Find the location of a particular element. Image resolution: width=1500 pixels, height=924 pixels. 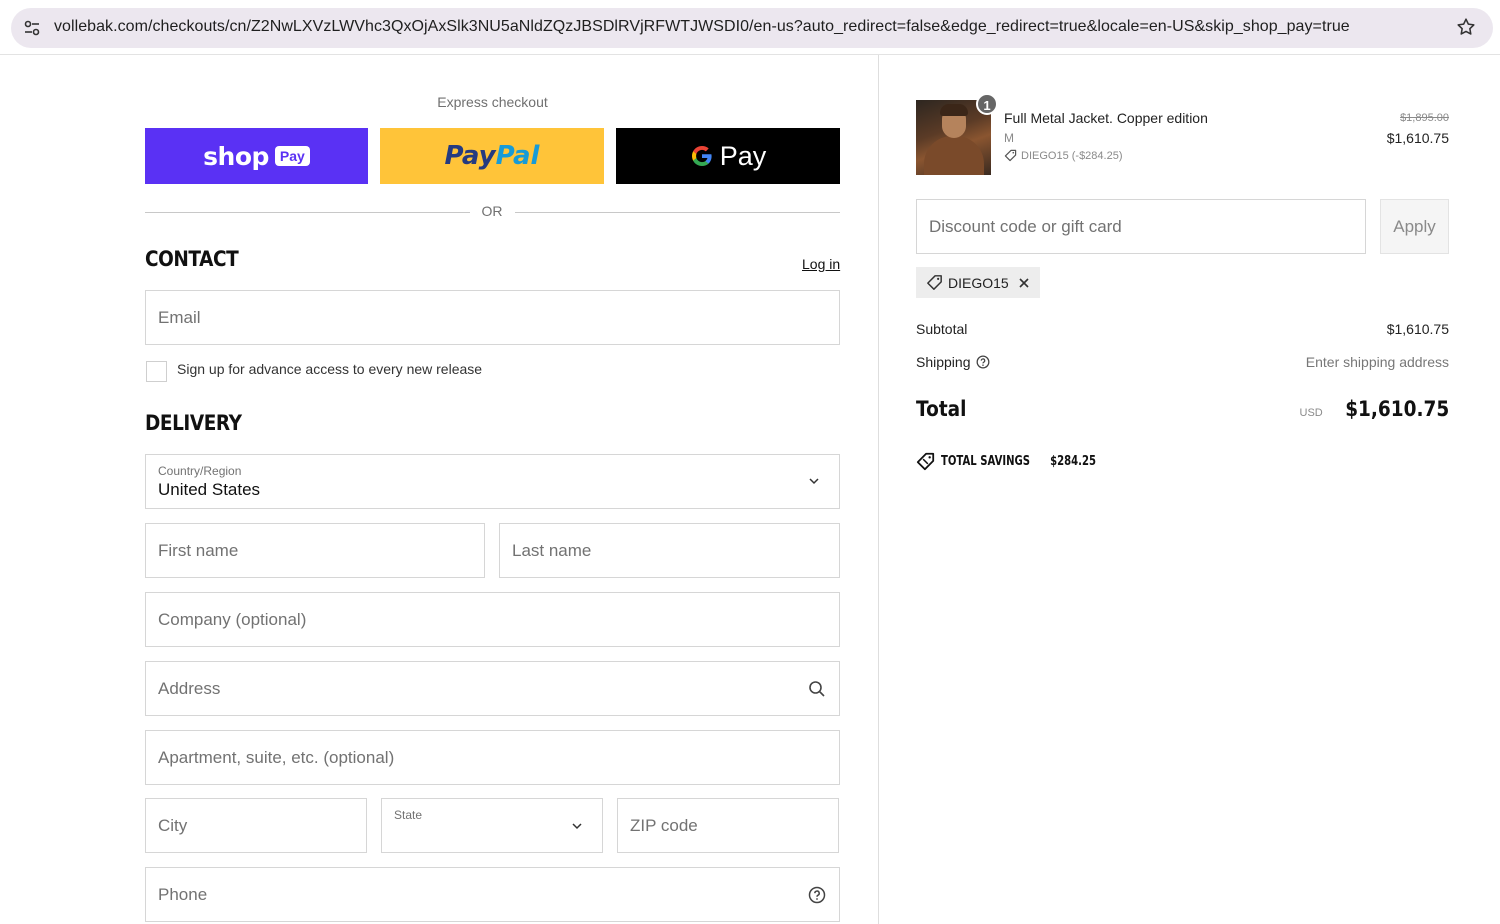

first-name-input is located at coordinates (315, 550).